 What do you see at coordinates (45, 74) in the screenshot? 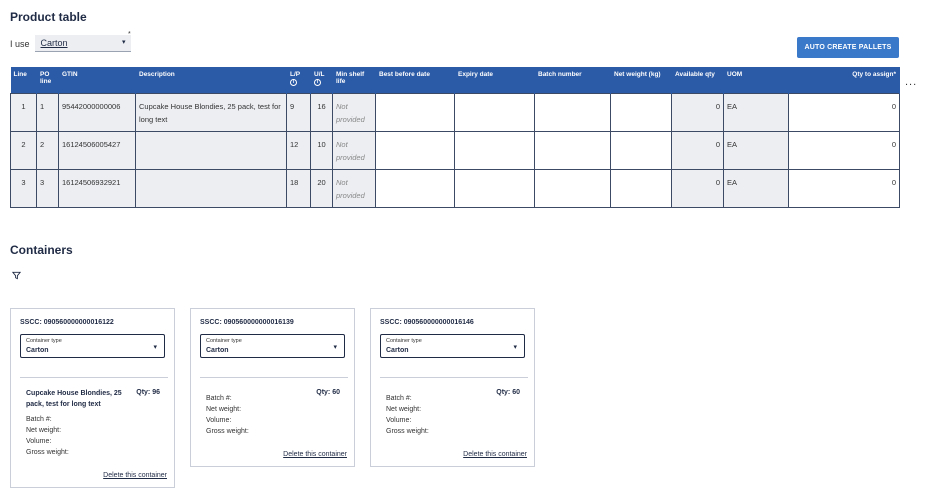
I see `col-po-line-1: PO` at bounding box center [45, 74].